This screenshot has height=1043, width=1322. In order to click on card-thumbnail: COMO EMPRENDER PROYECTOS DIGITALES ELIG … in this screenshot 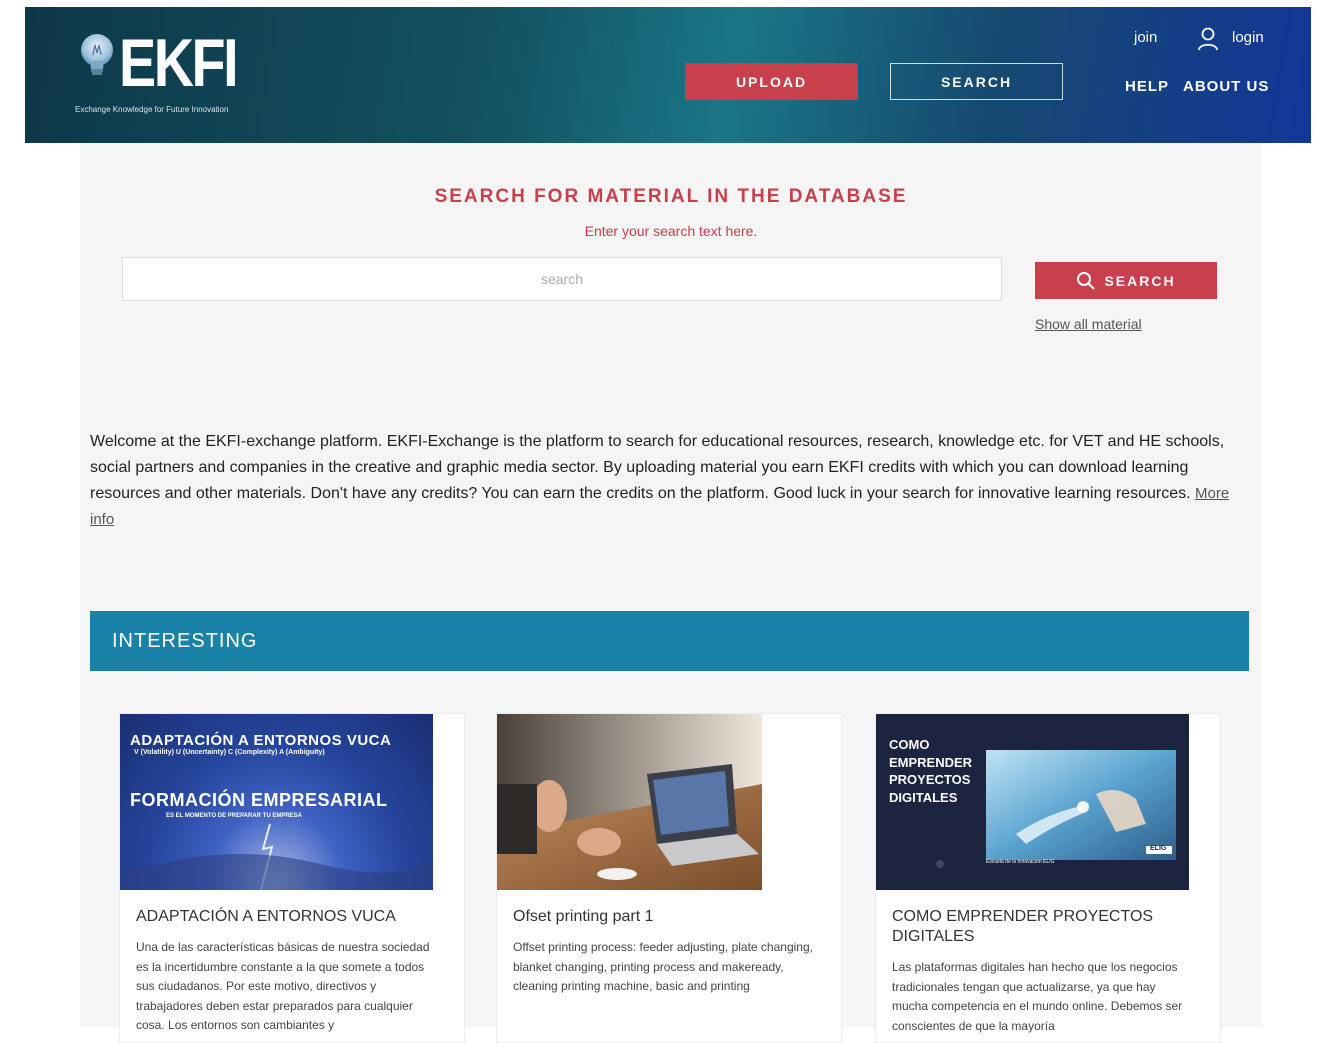, I will do `click(1032, 802)`.